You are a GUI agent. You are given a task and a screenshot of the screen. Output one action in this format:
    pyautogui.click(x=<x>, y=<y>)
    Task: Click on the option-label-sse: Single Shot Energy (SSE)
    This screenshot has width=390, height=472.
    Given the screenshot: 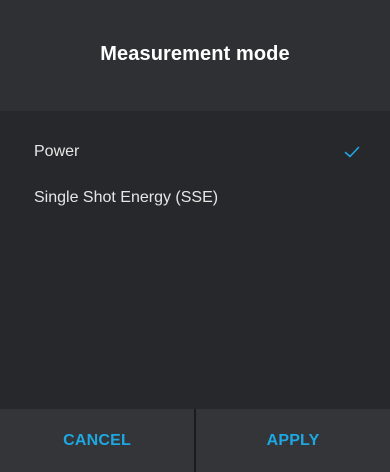 What is the action you would take?
    pyautogui.click(x=126, y=197)
    